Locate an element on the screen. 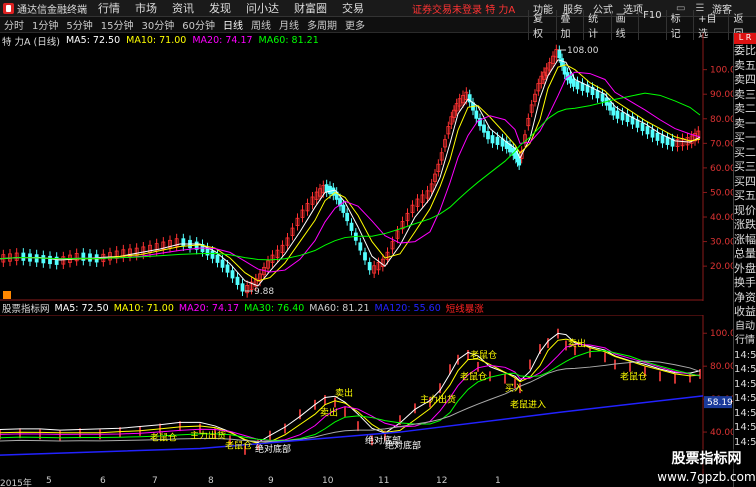 The width and height of the screenshot is (756, 487). ind-legend-ma120: MA120: 55.60 is located at coordinates (407, 308).